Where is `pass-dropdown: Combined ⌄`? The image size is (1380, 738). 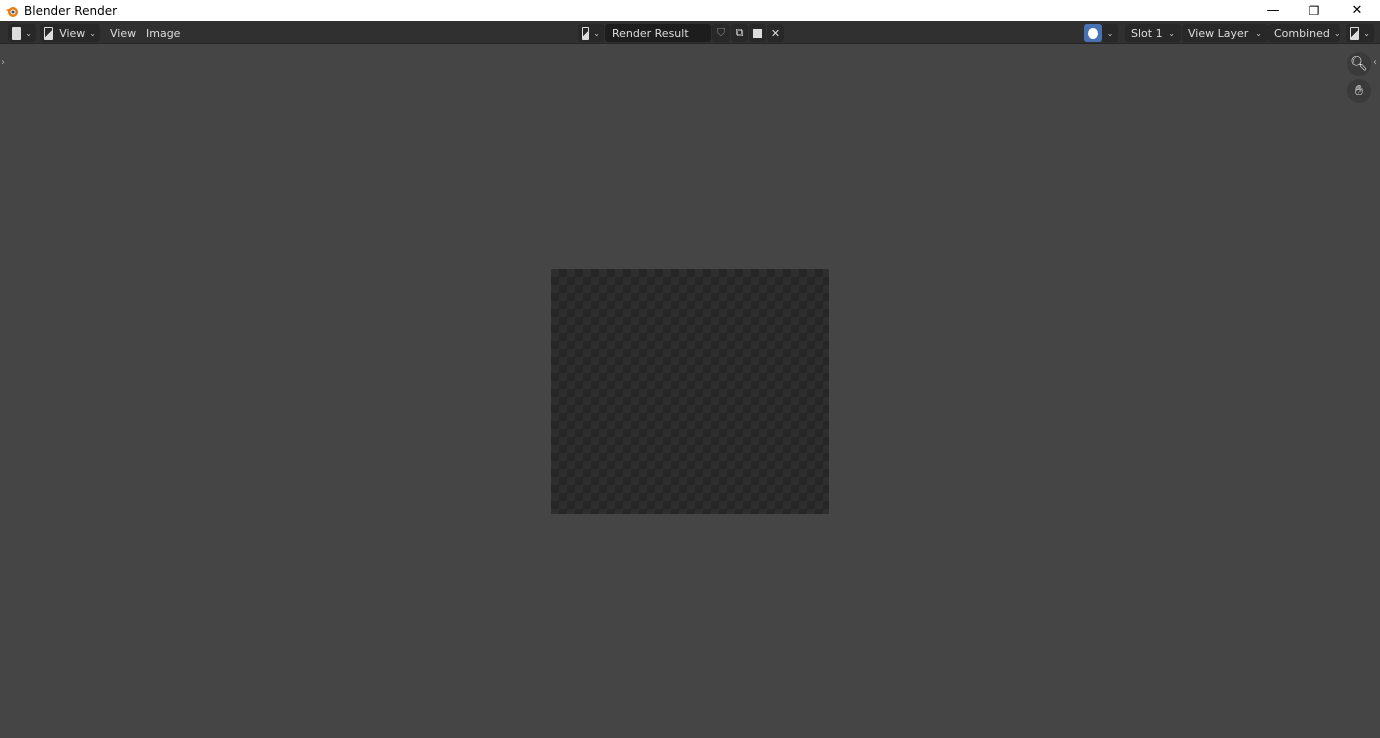 pass-dropdown: Combined ⌄ is located at coordinates (1304, 33).